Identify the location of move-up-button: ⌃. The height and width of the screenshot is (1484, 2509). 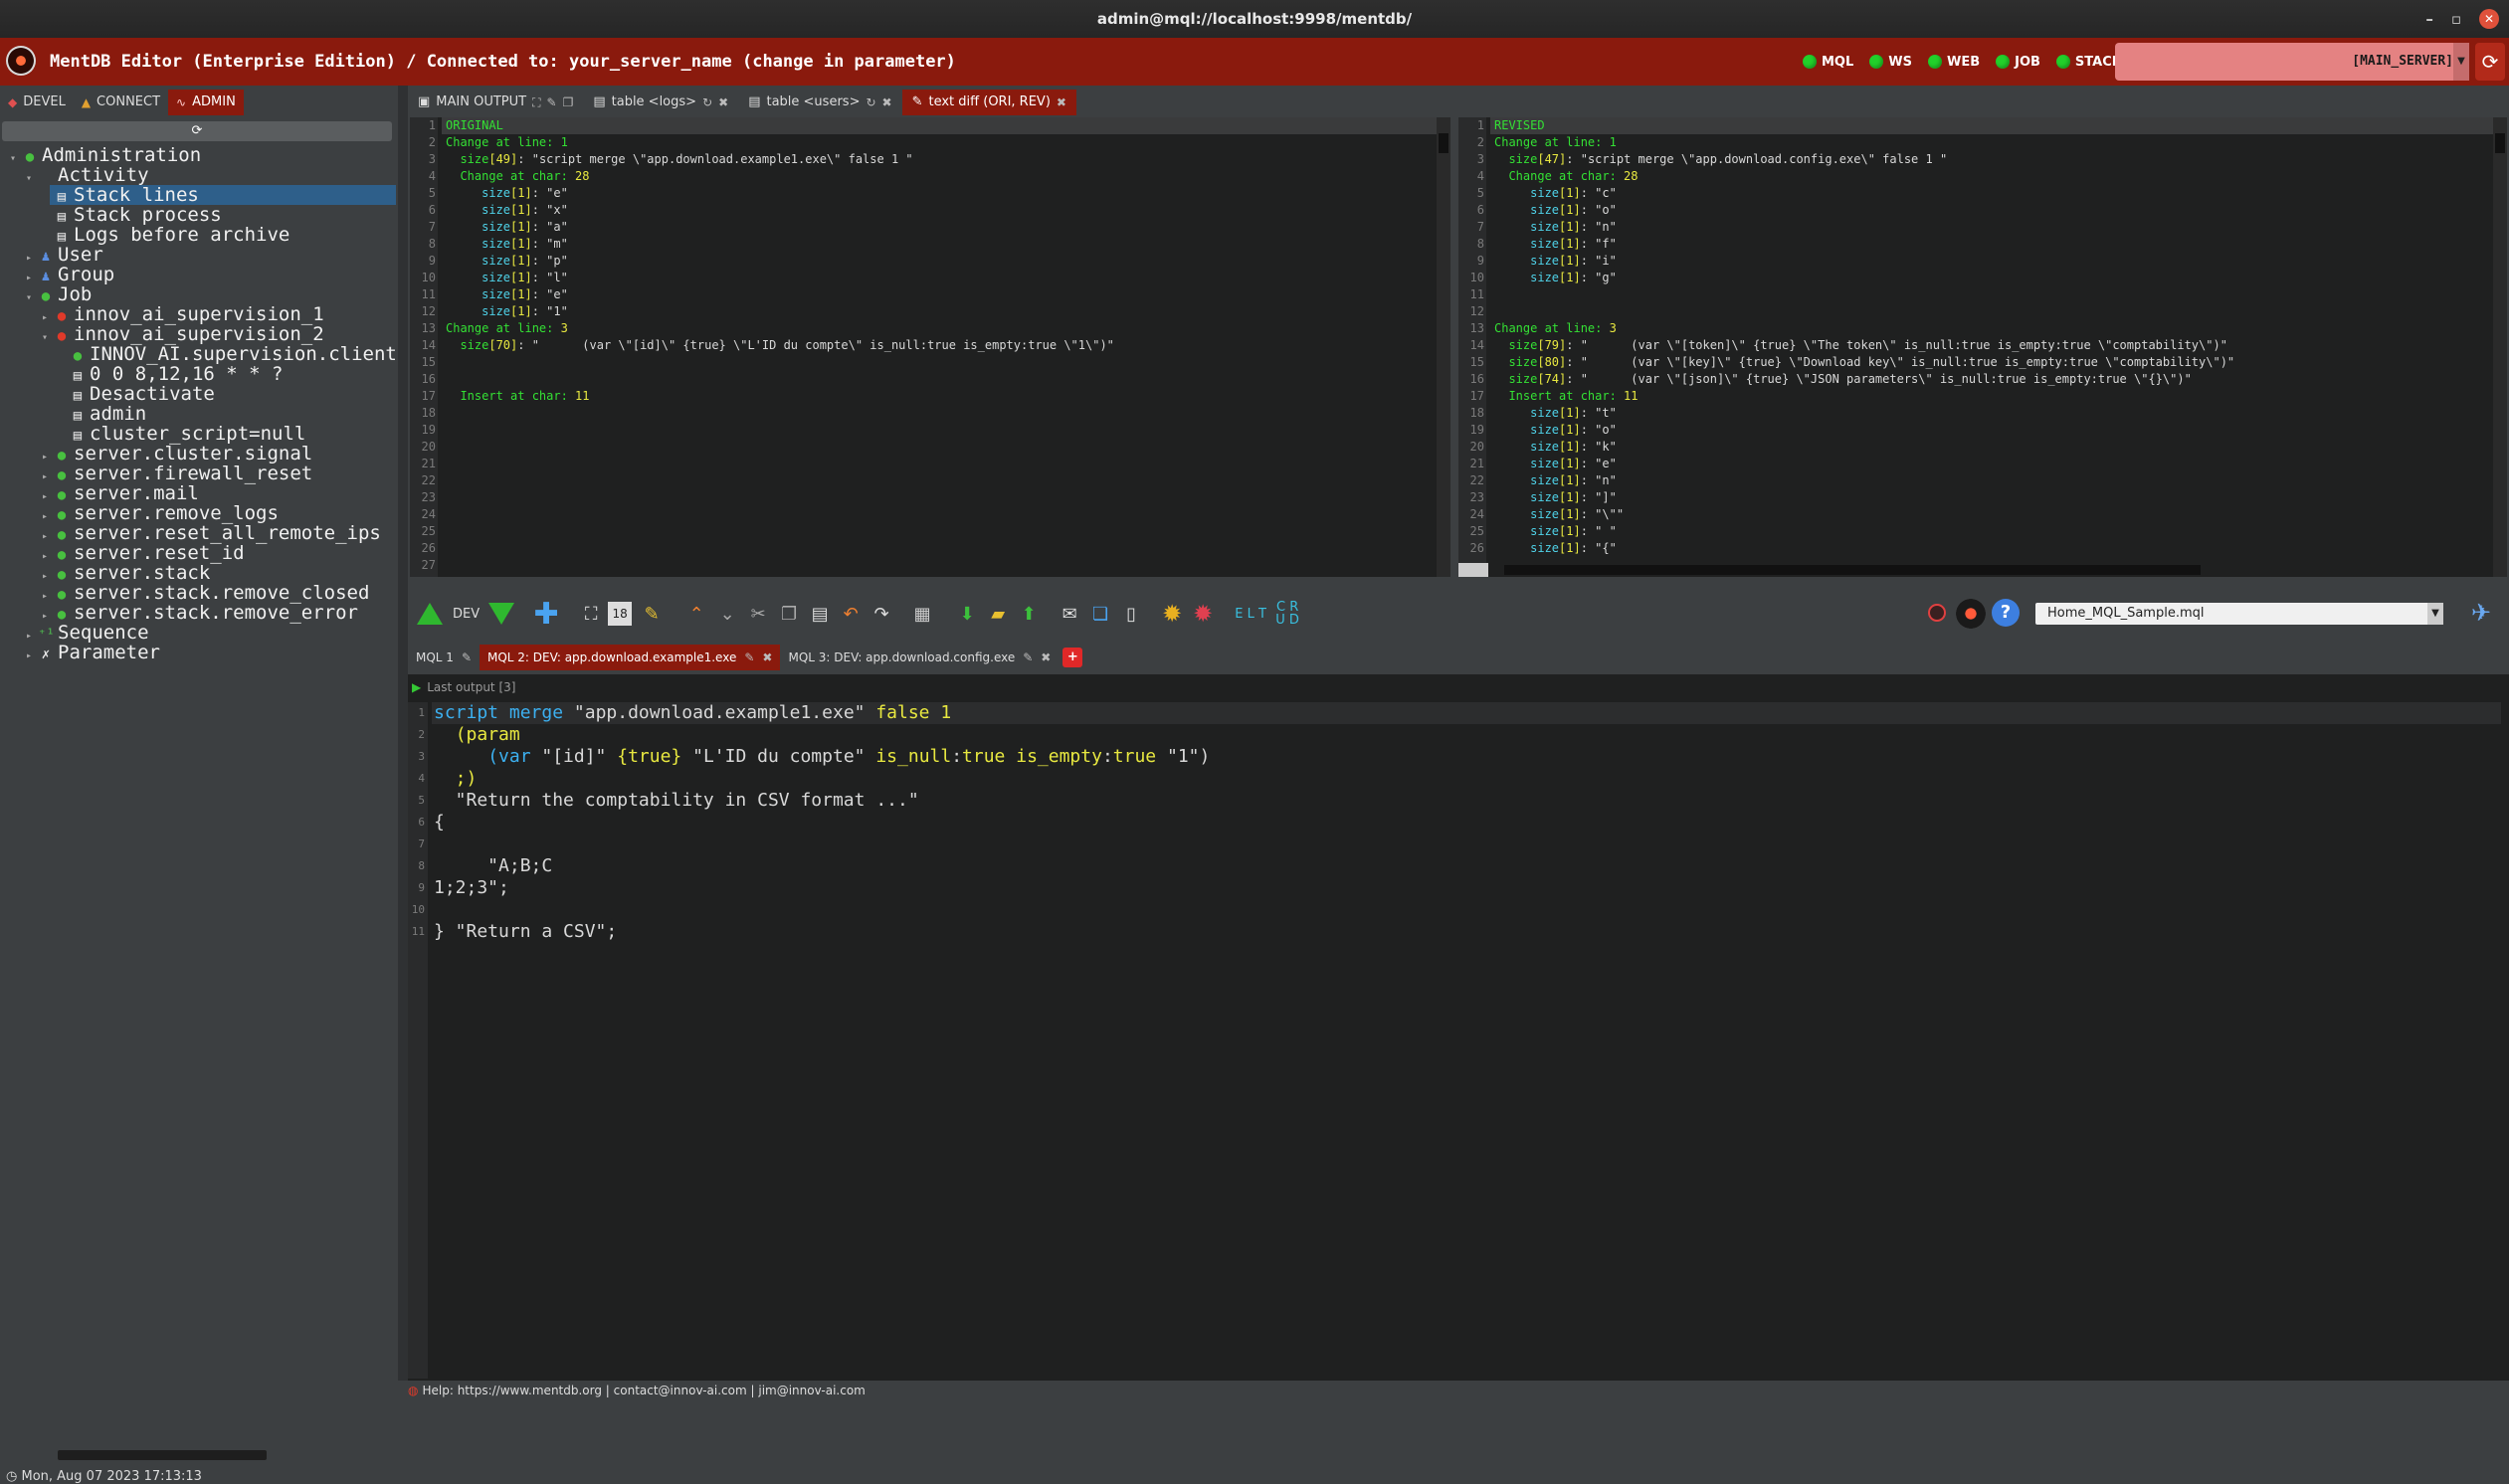
(696, 614).